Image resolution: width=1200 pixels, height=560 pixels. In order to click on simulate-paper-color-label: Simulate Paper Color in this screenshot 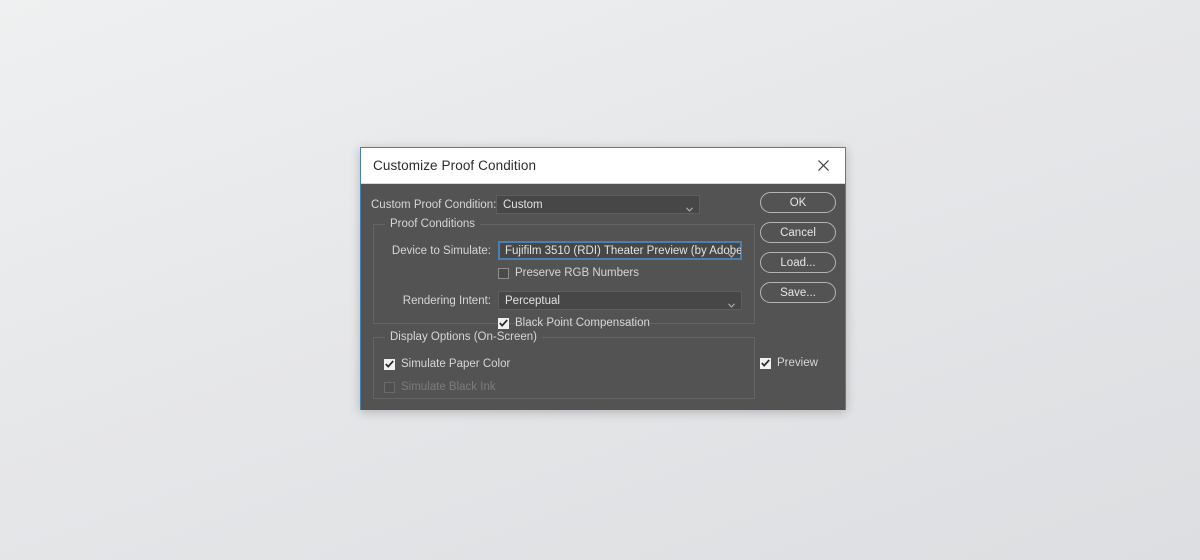, I will do `click(456, 364)`.